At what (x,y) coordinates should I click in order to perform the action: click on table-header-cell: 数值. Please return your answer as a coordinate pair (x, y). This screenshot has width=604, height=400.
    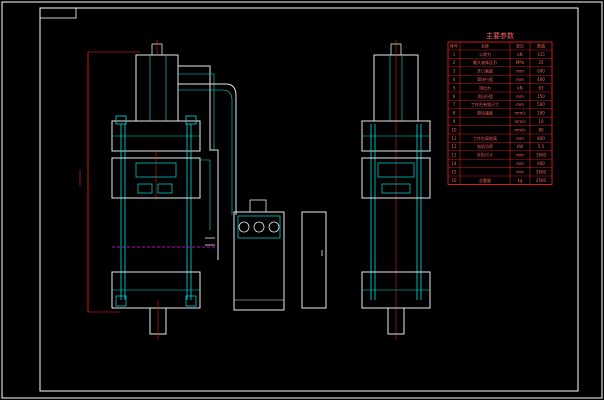
    Looking at the image, I should click on (541, 46).